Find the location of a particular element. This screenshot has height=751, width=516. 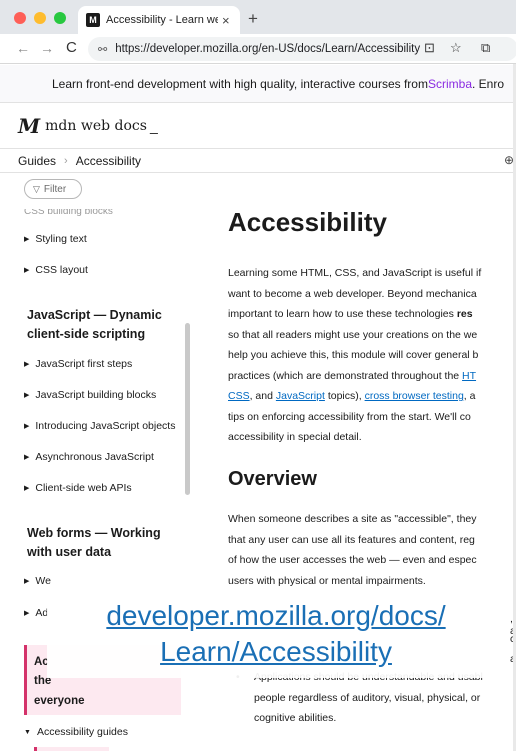

active-section-line: everyone is located at coordinates (59, 701).